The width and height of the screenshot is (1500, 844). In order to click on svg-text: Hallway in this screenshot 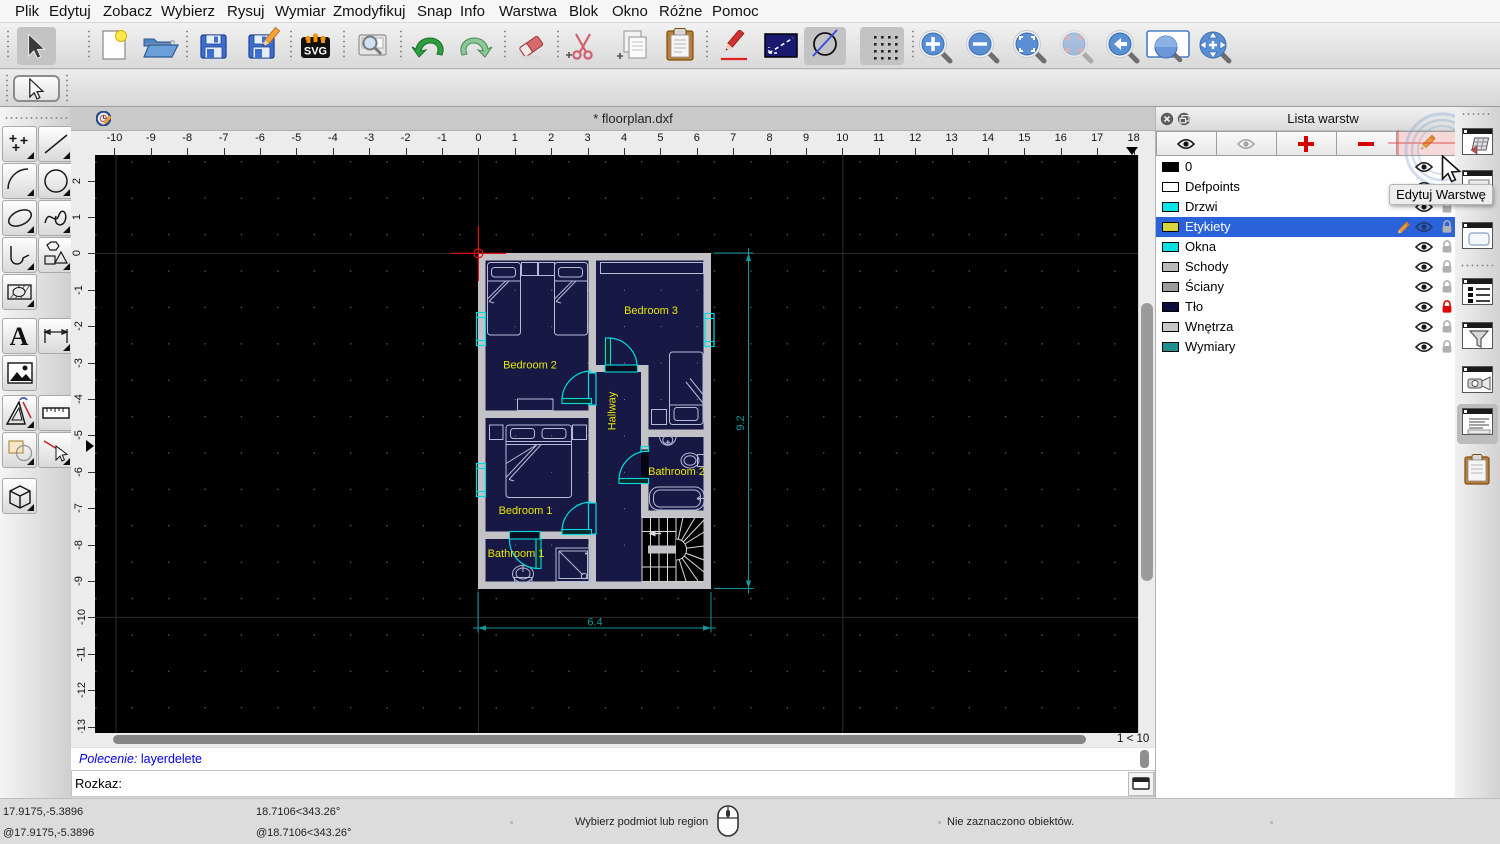, I will do `click(613, 410)`.